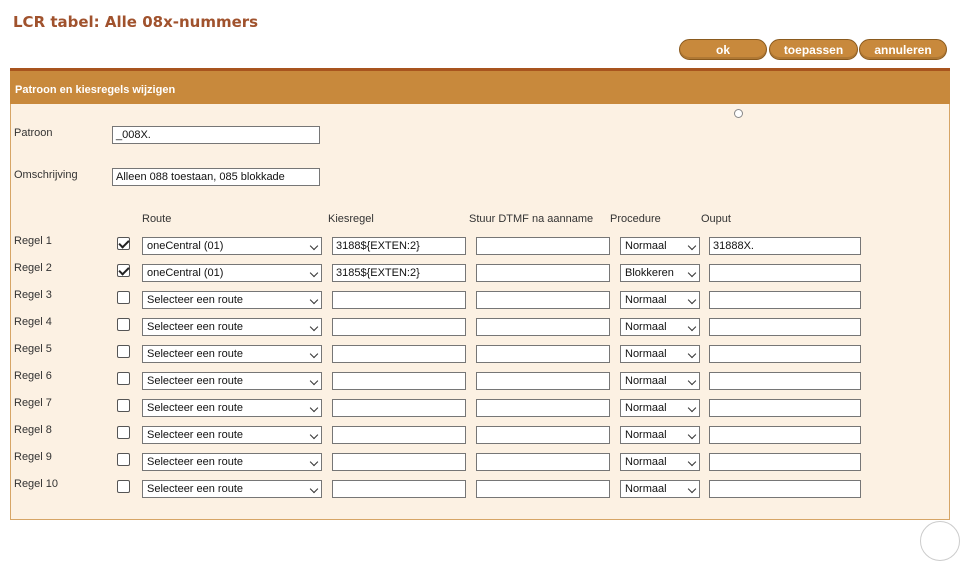  I want to click on apply-button: toepassen, so click(813, 49).